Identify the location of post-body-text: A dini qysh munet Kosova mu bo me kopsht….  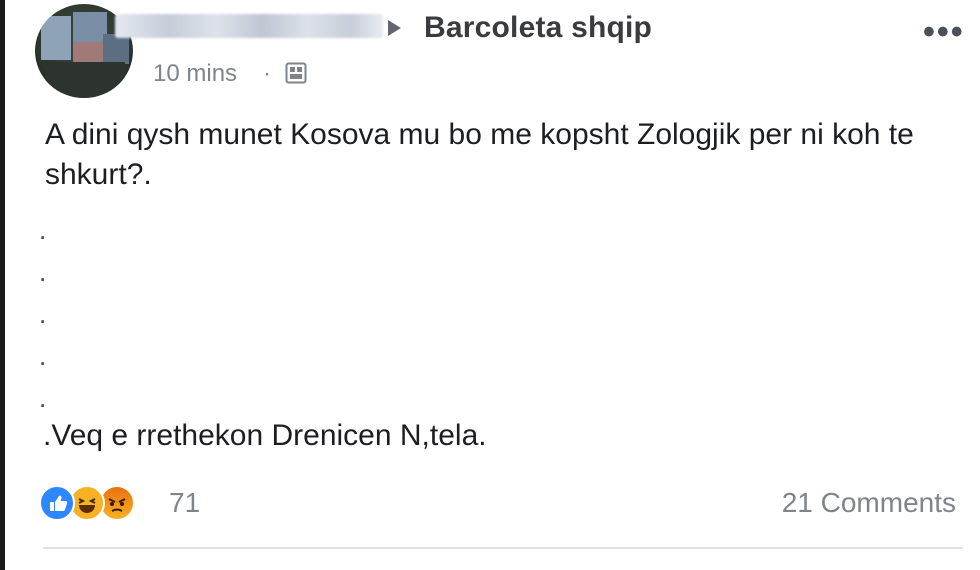
(479, 154).